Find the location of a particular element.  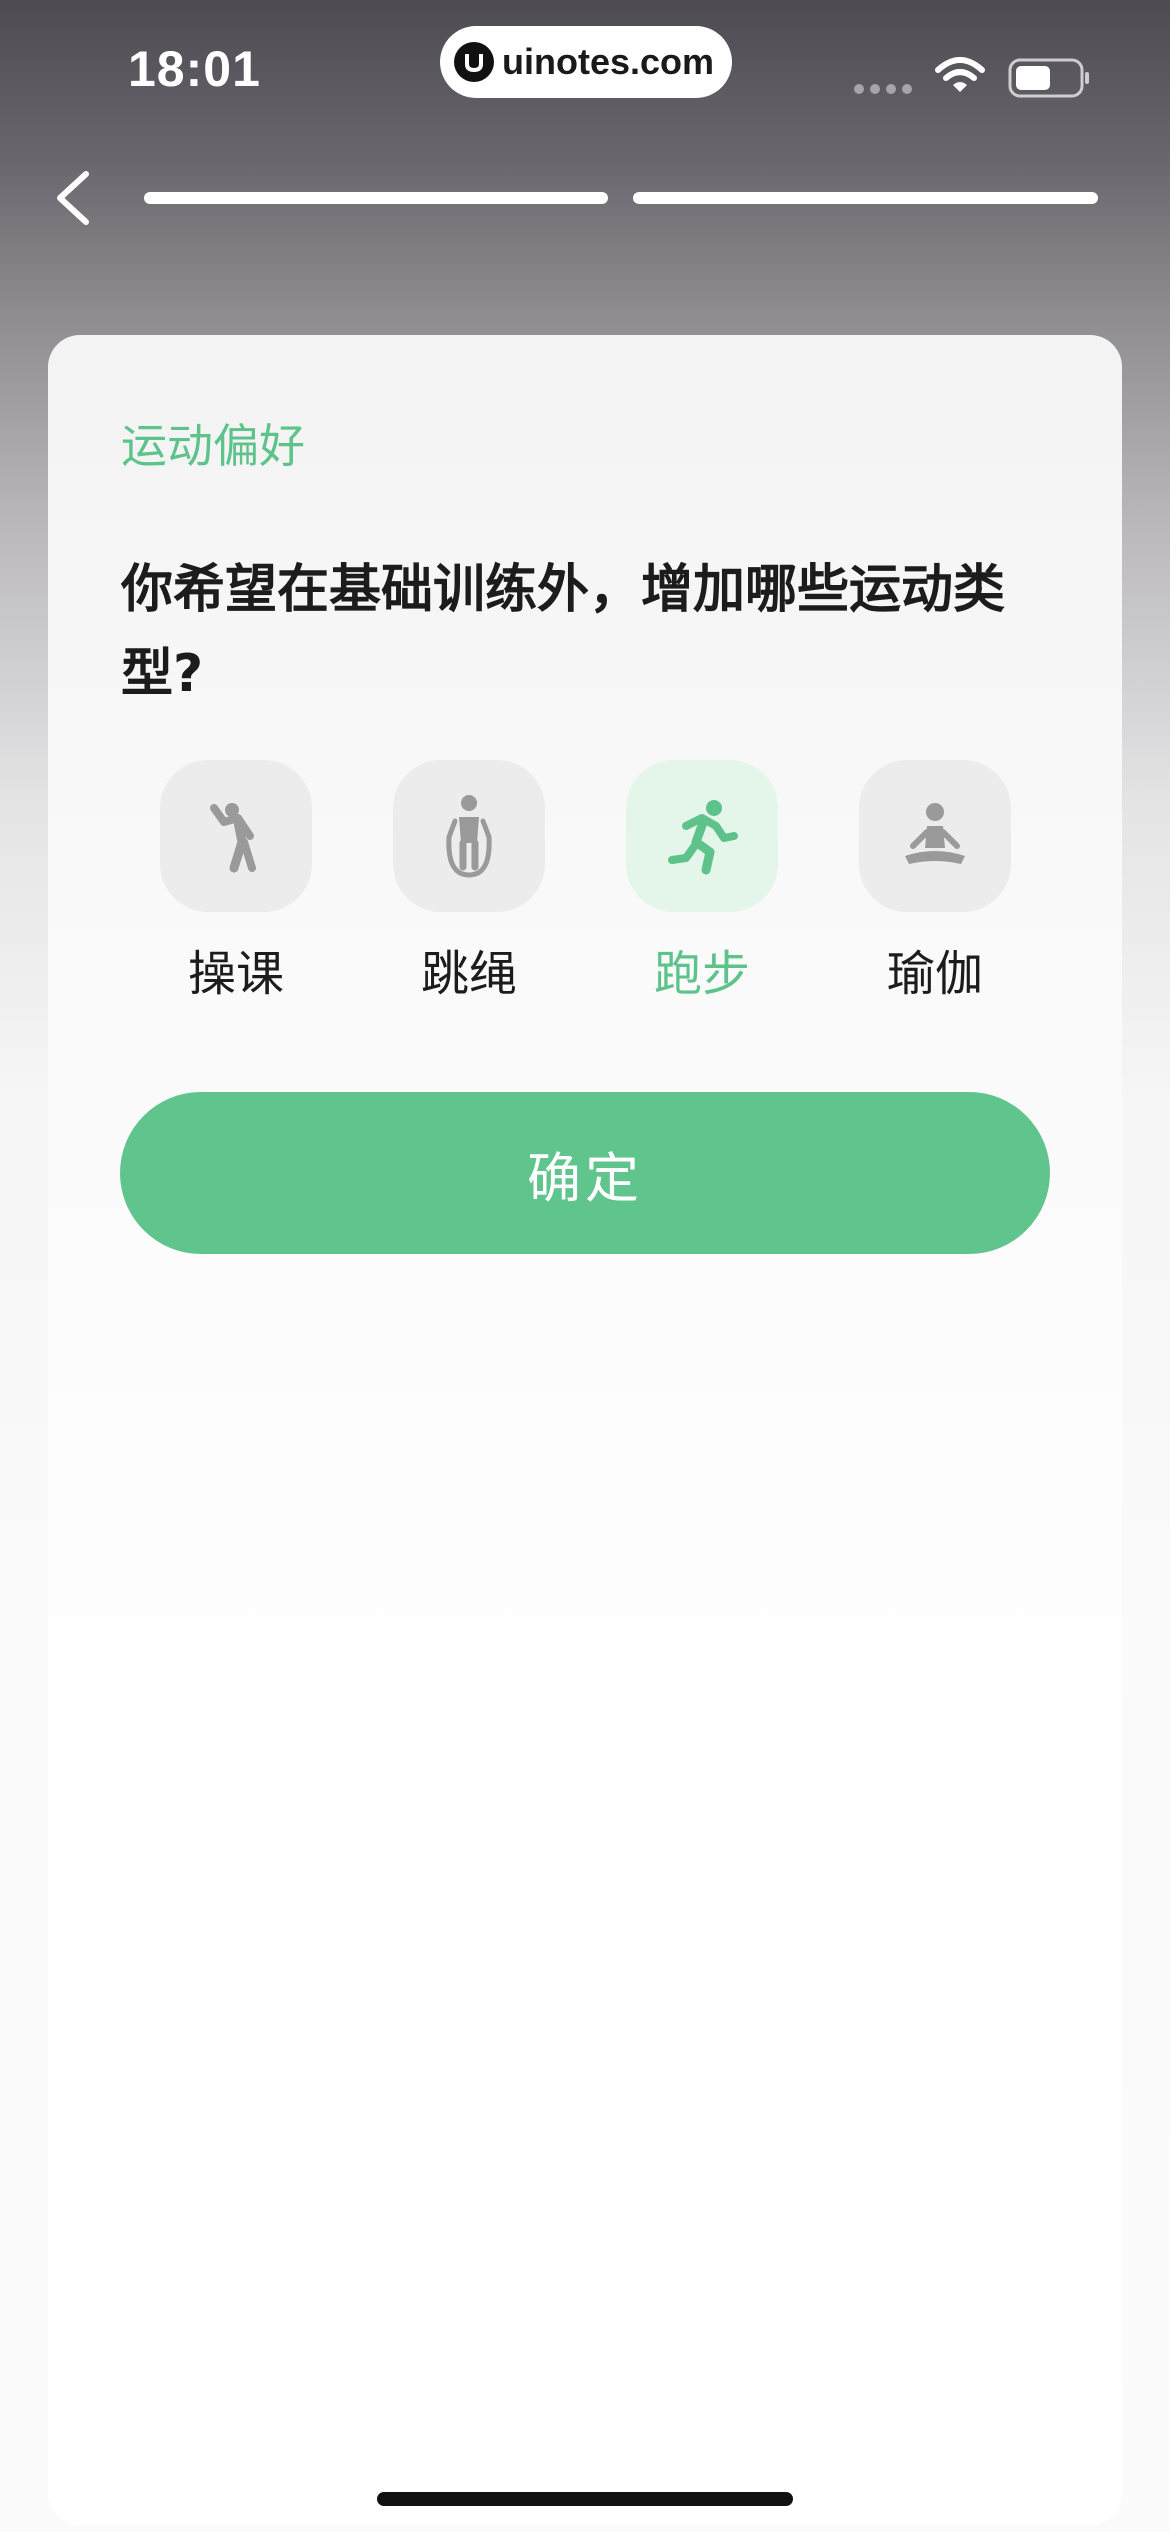

yoga-icon is located at coordinates (935, 836).